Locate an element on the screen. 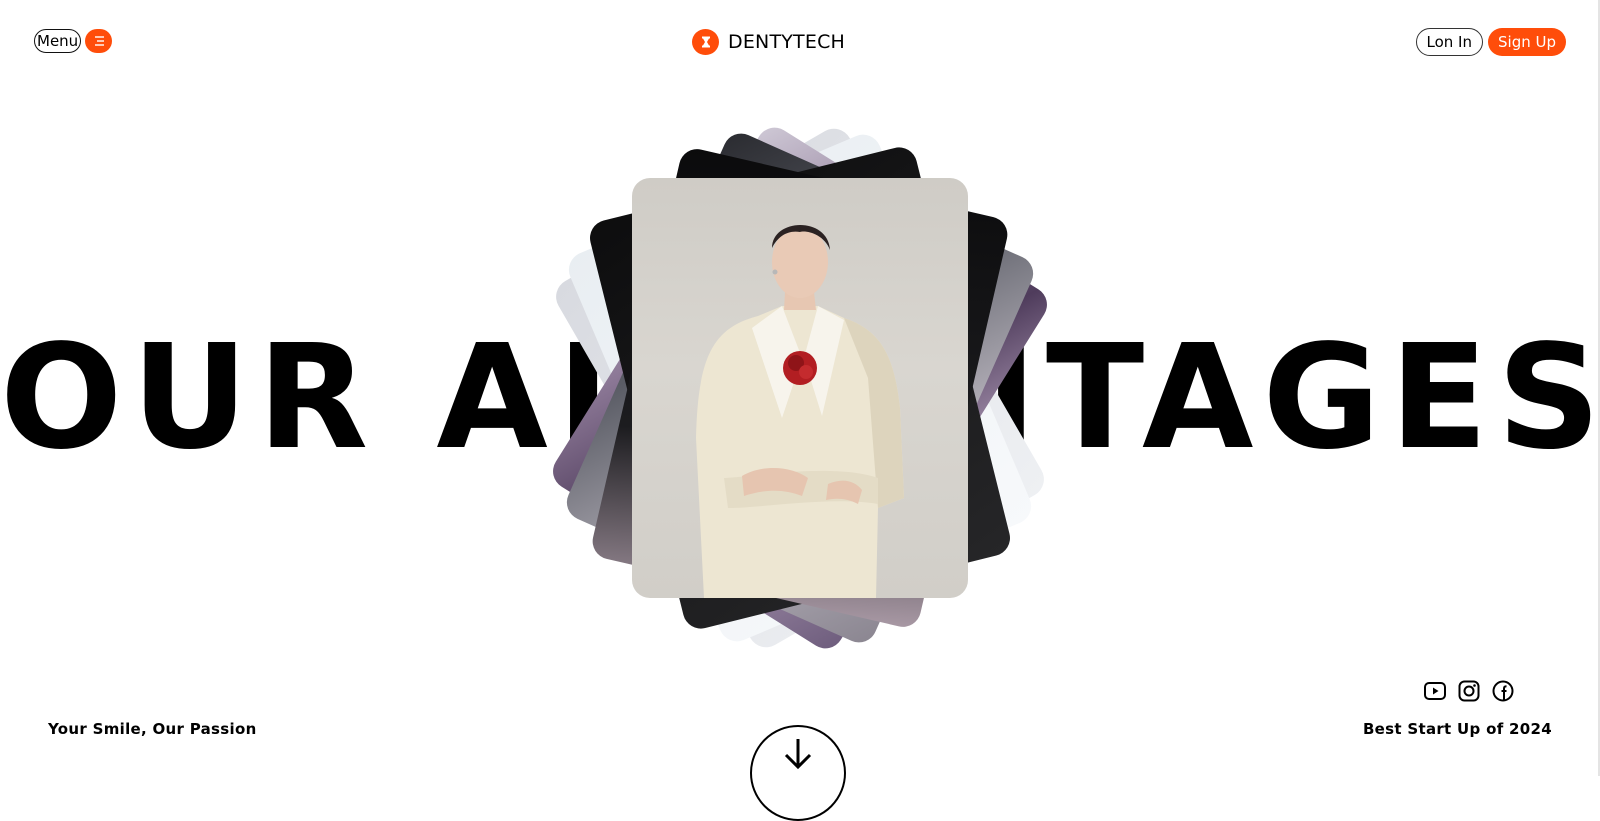  social-links is located at coordinates (1469, 691).